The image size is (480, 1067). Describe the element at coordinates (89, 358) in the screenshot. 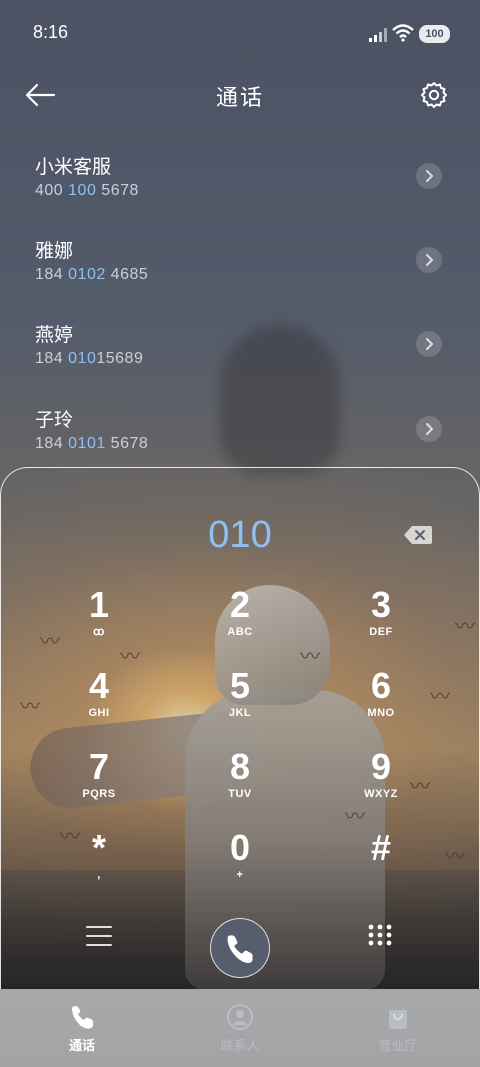

I see `contact-number: 184 01015689` at that location.